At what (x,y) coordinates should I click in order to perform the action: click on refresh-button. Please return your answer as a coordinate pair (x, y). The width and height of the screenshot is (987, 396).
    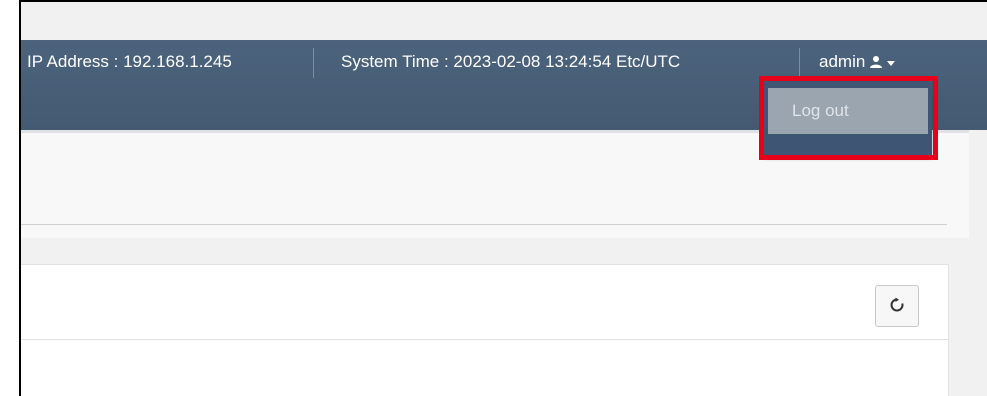
    Looking at the image, I should click on (897, 306).